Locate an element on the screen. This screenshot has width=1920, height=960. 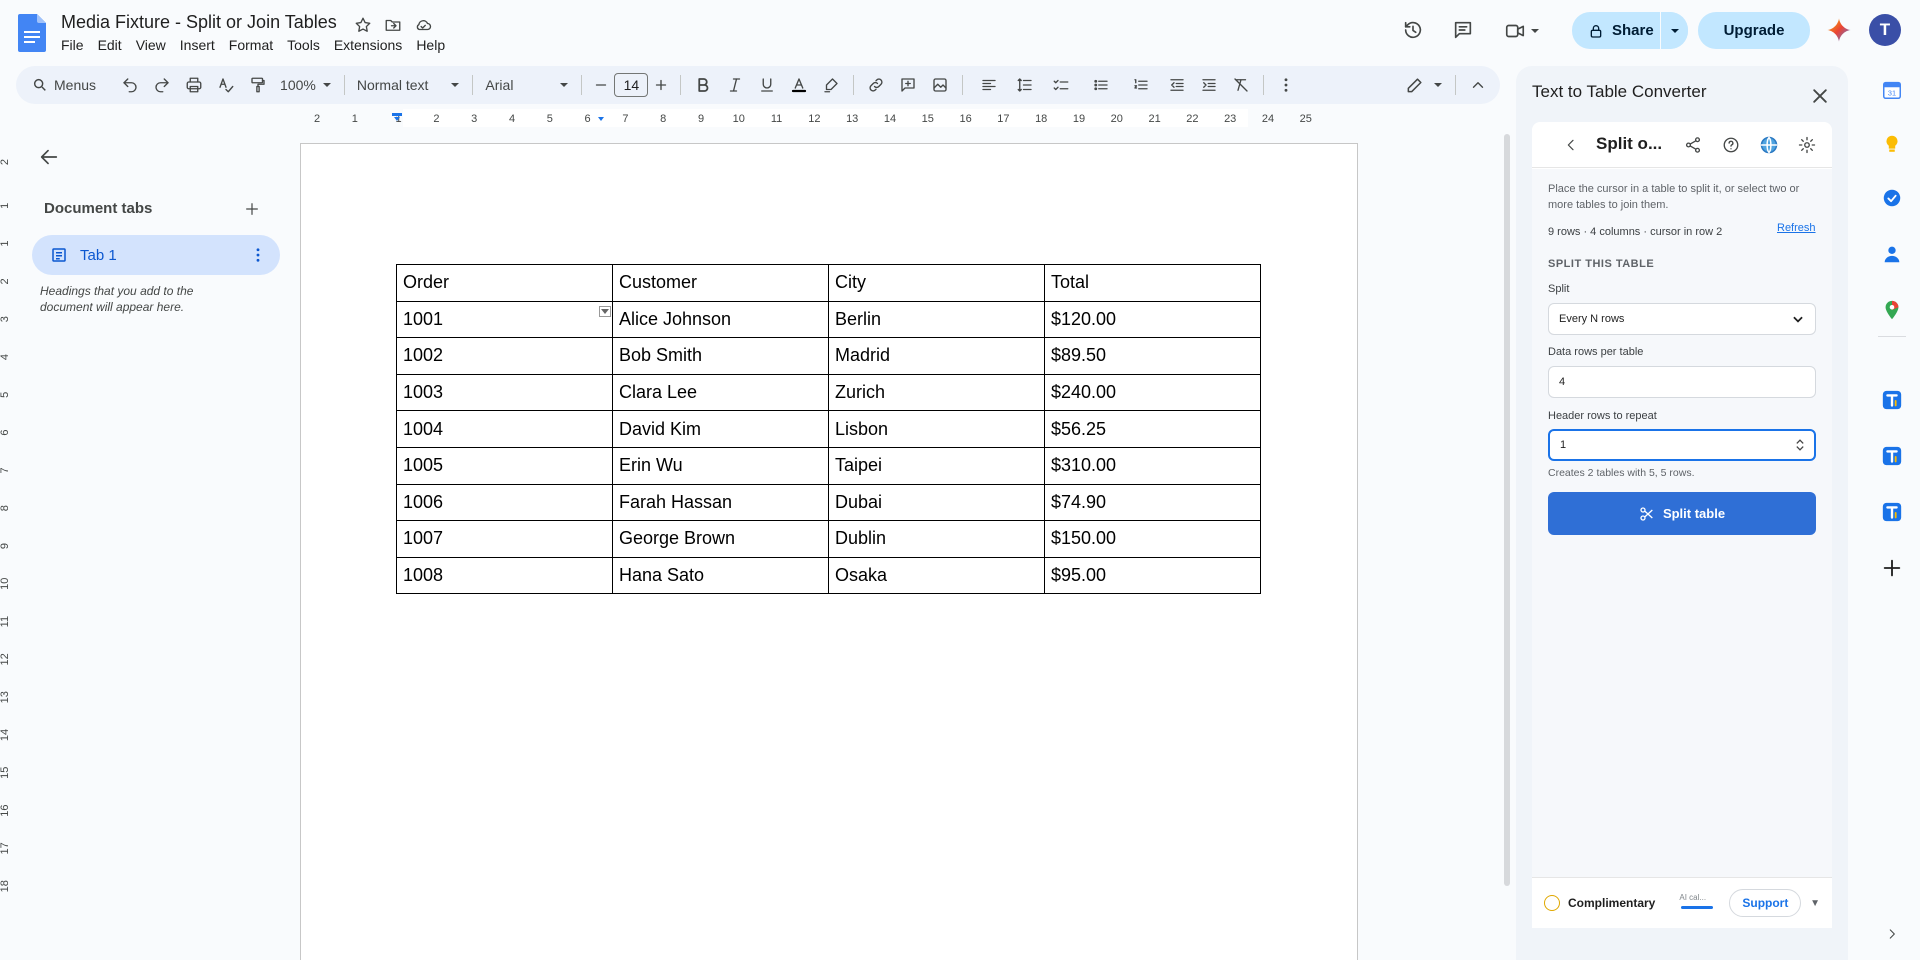
split-mode-select: Every N rows is located at coordinates (1682, 319).